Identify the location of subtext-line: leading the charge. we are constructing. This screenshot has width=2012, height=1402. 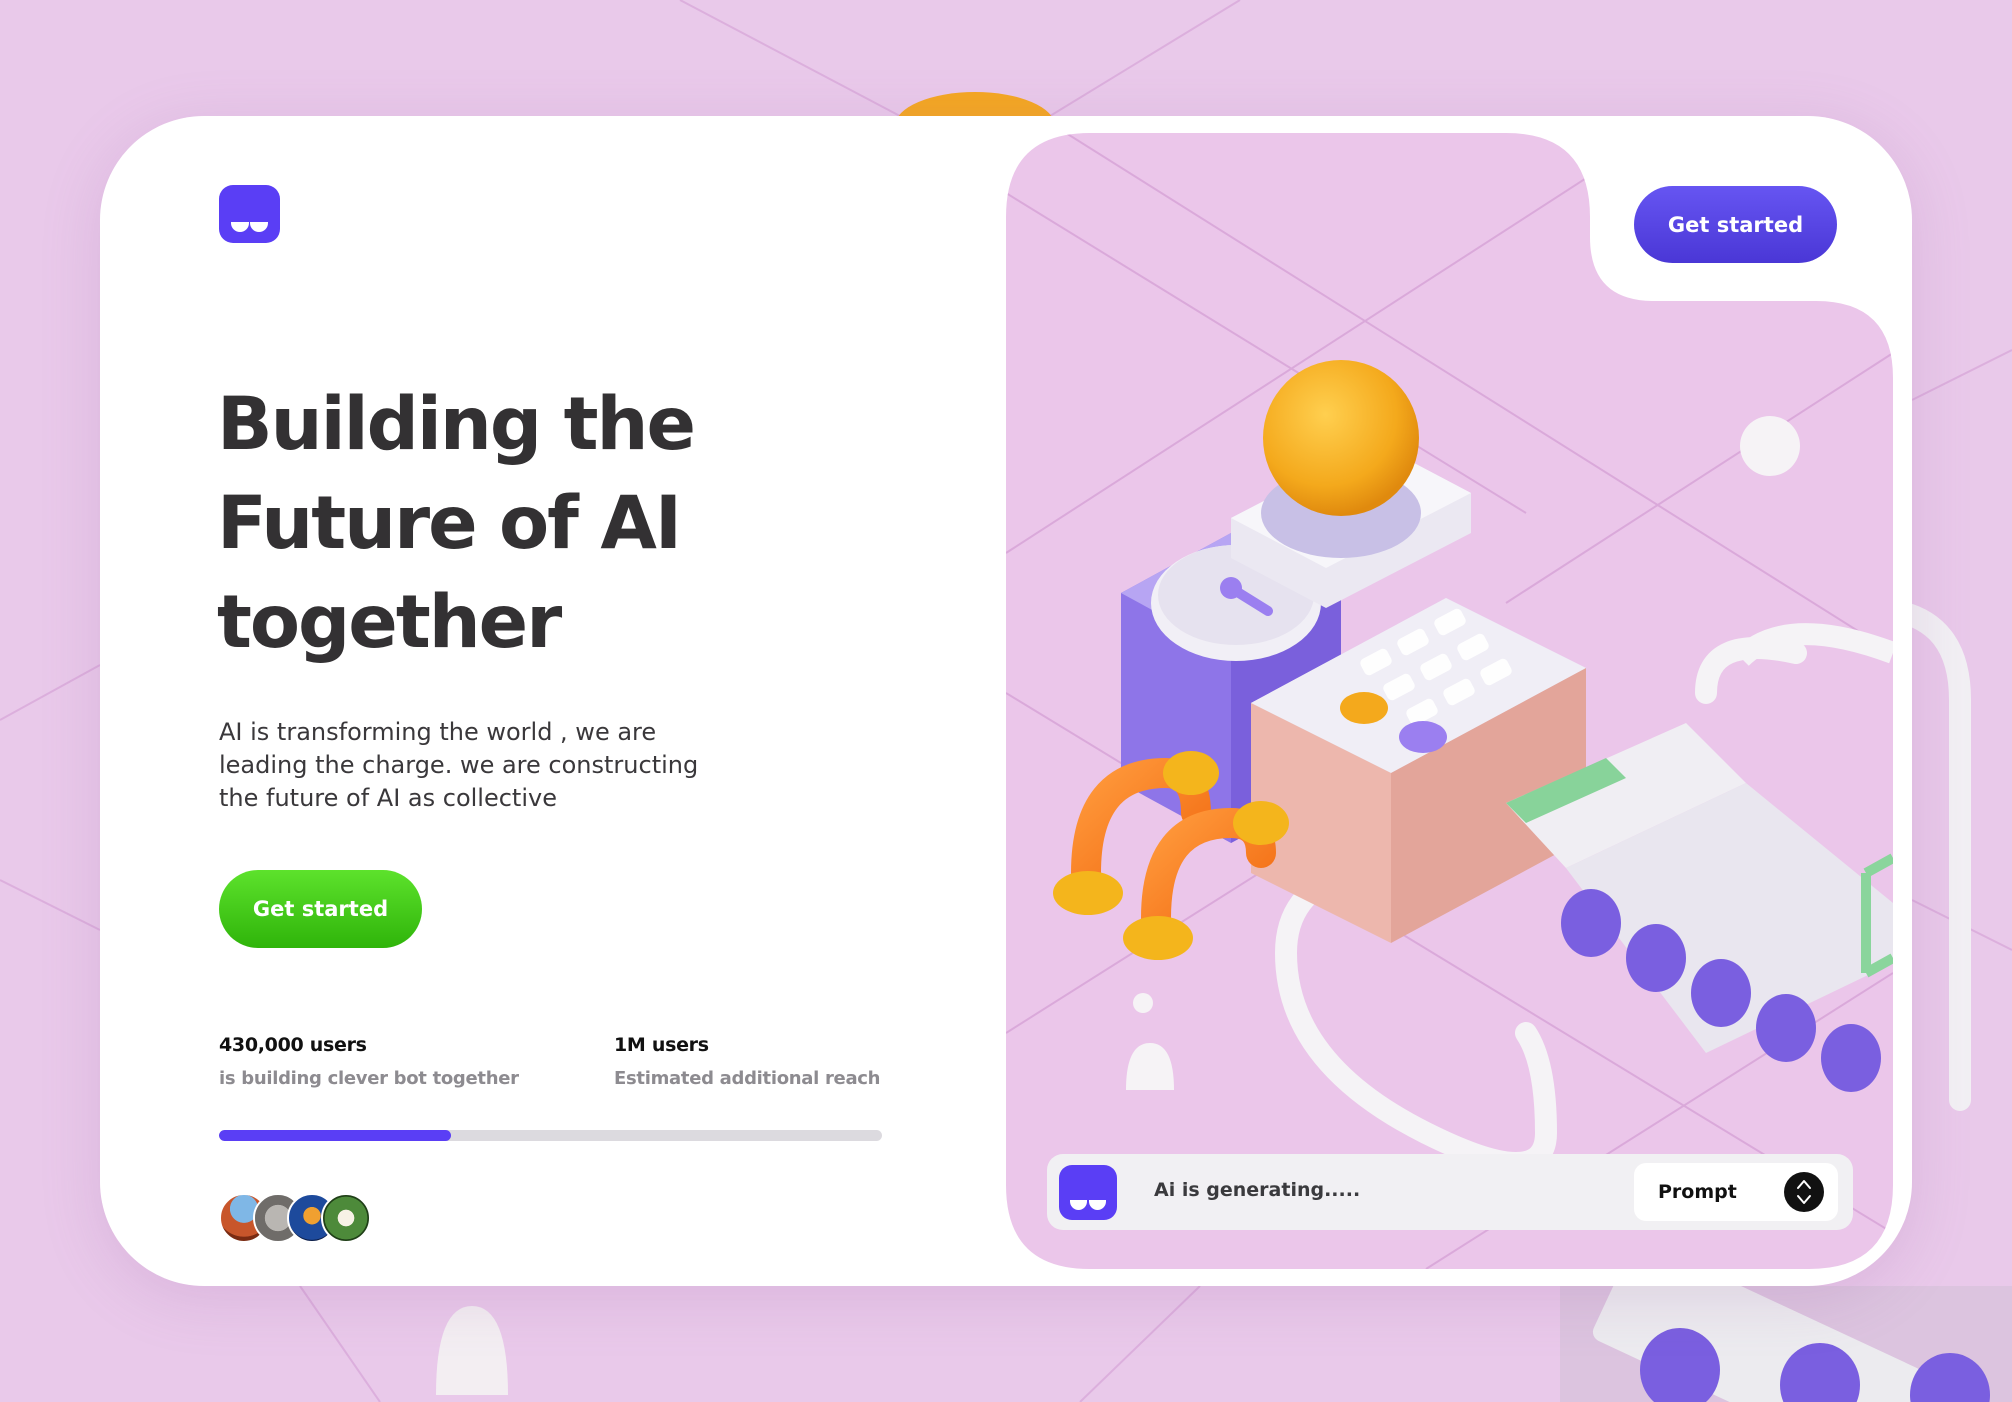
(459, 765).